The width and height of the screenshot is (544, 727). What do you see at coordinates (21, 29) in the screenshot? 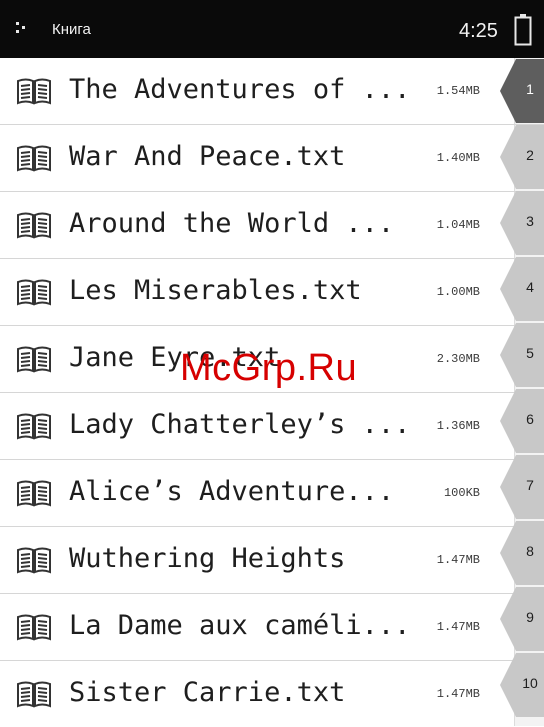
I see `menu-dots-icon` at bounding box center [21, 29].